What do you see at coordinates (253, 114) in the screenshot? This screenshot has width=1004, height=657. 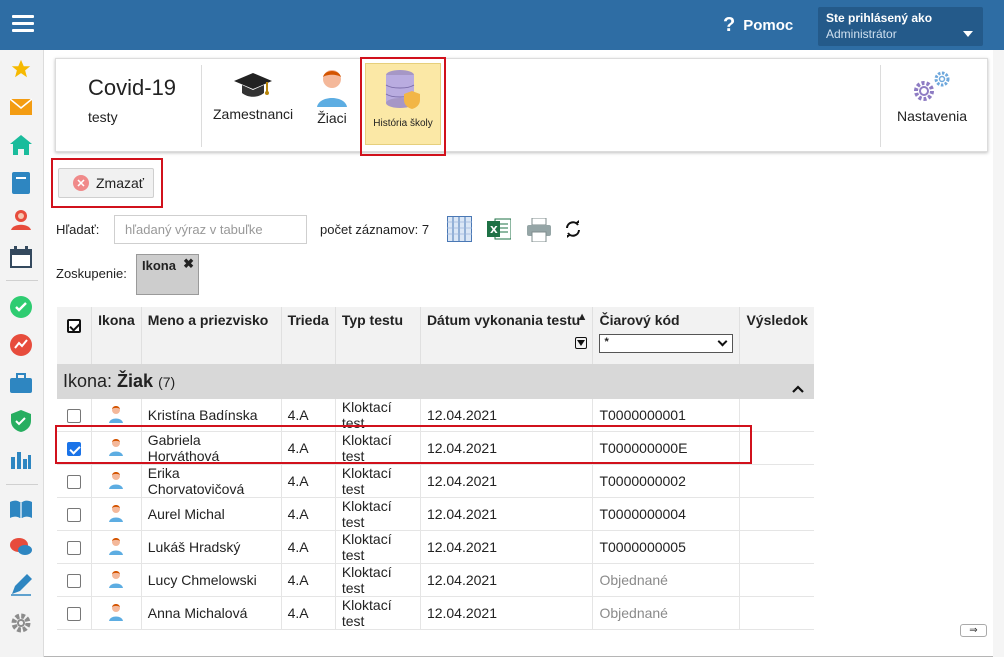 I see `employees-label: Zamestnanci` at bounding box center [253, 114].